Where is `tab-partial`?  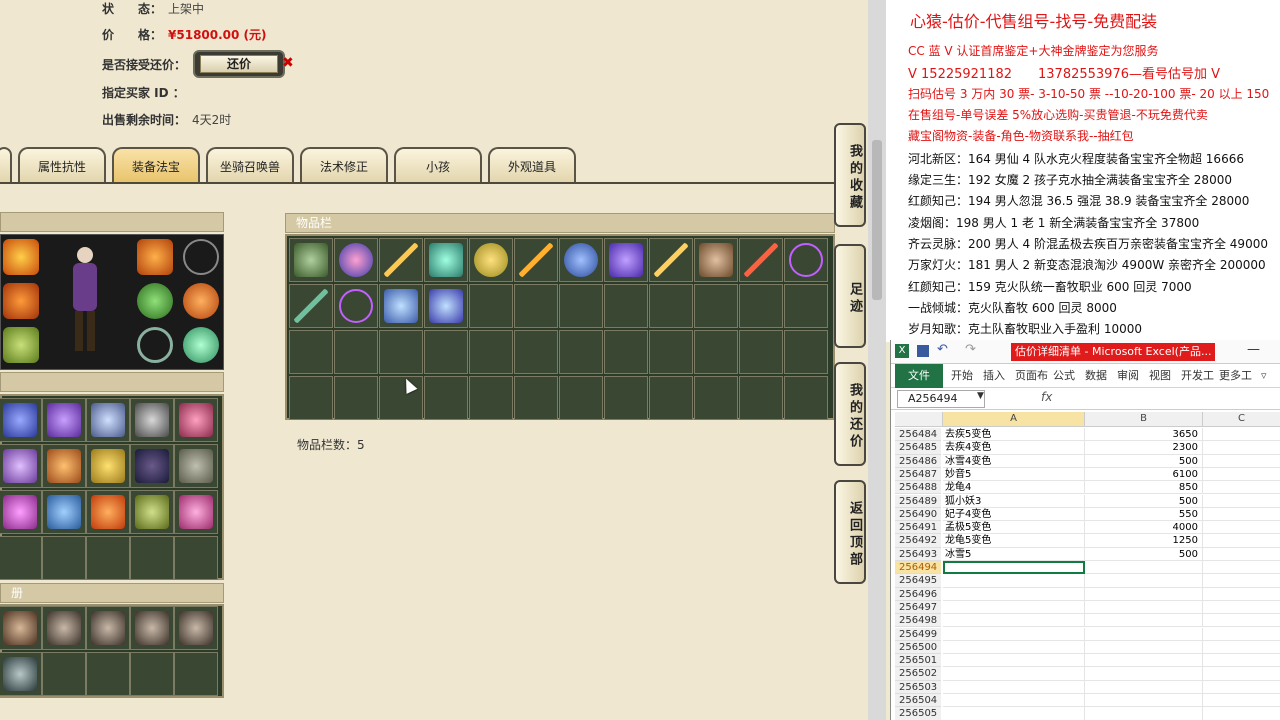 tab-partial is located at coordinates (6, 165).